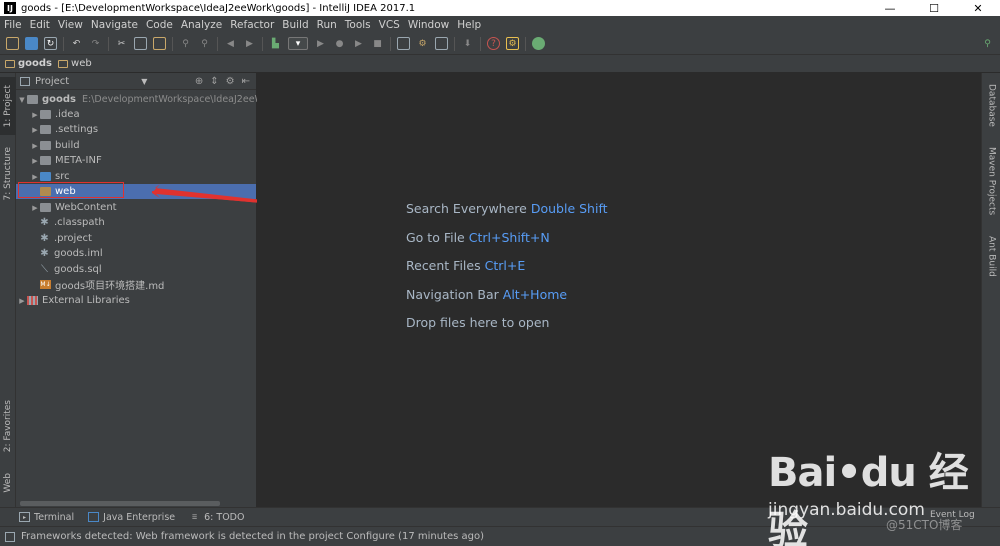 The image size is (1000, 546). What do you see at coordinates (54, 517) in the screenshot?
I see `tab-terminal-label: Terminal` at bounding box center [54, 517].